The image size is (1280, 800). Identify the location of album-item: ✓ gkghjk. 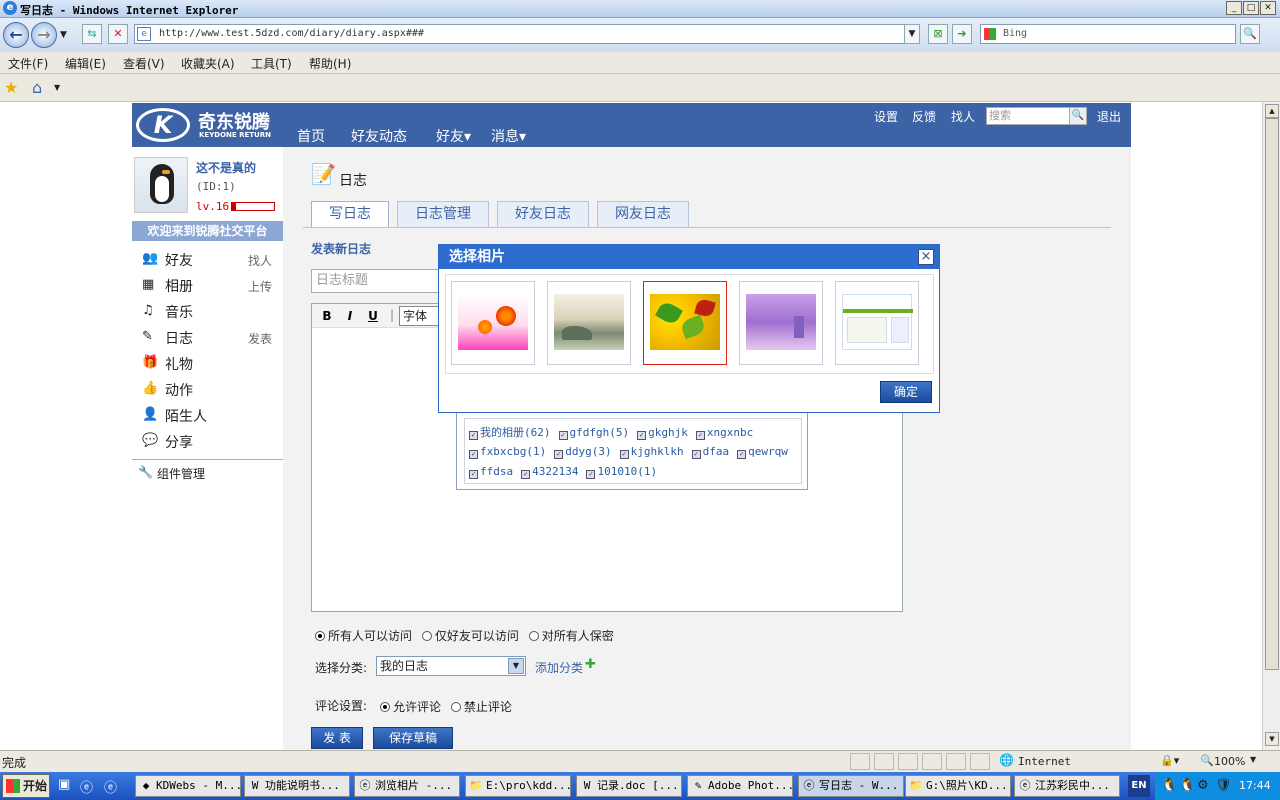
(662, 433).